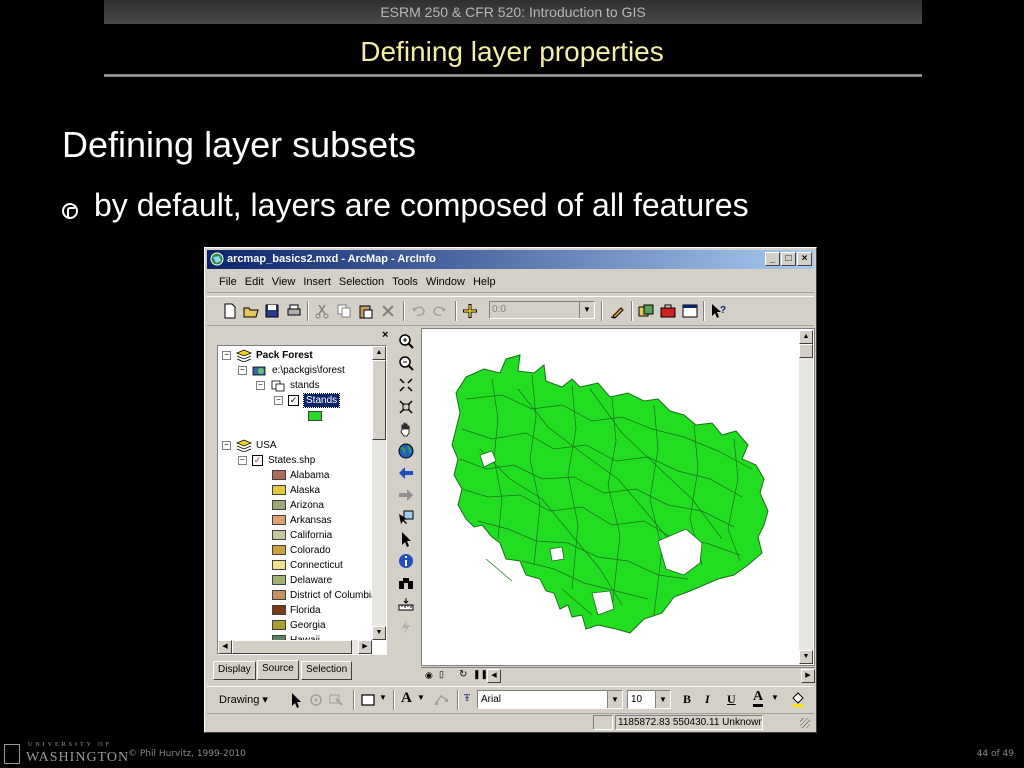  Describe the element at coordinates (550, 699) in the screenshot. I see `font-name-combo: Arial ▼` at that location.